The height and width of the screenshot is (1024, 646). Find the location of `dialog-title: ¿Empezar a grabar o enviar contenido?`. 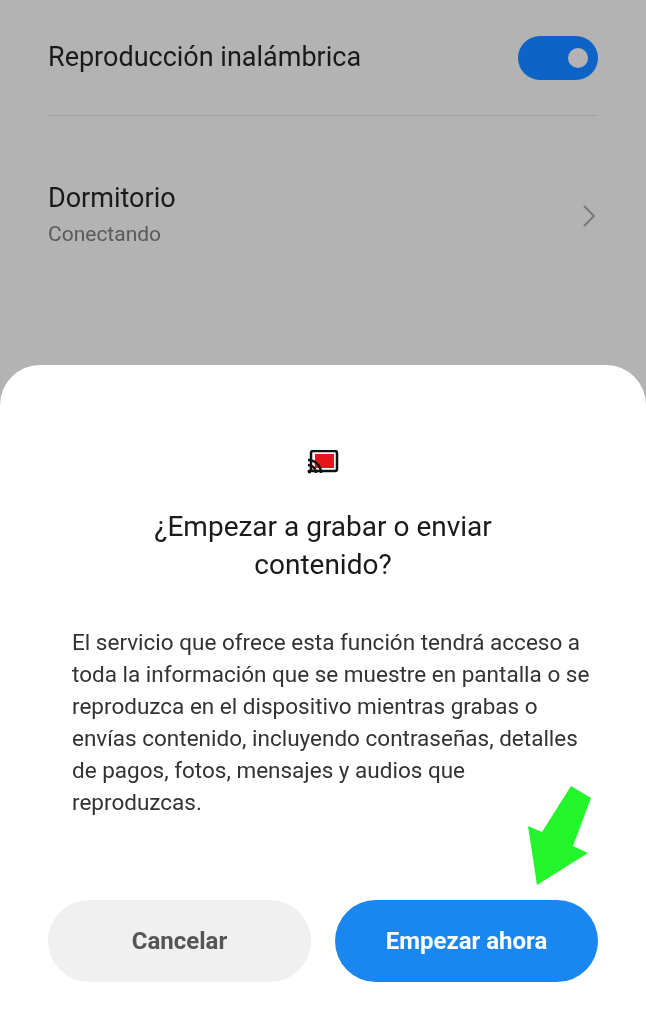

dialog-title: ¿Empezar a grabar o enviar contenido? is located at coordinates (323, 546).